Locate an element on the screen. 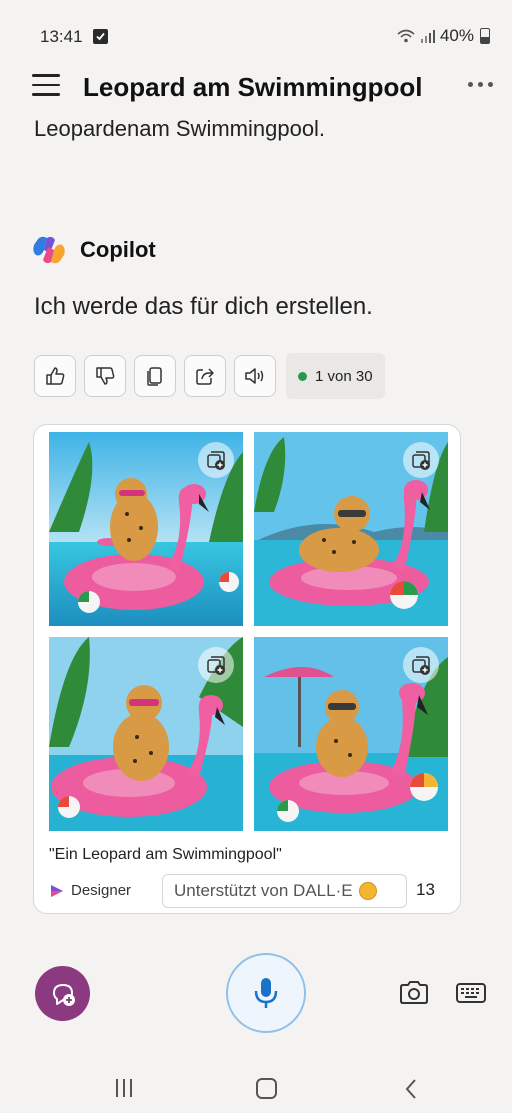 The image size is (512, 1113). status-bar: 13:41 40% is located at coordinates (256, 35).